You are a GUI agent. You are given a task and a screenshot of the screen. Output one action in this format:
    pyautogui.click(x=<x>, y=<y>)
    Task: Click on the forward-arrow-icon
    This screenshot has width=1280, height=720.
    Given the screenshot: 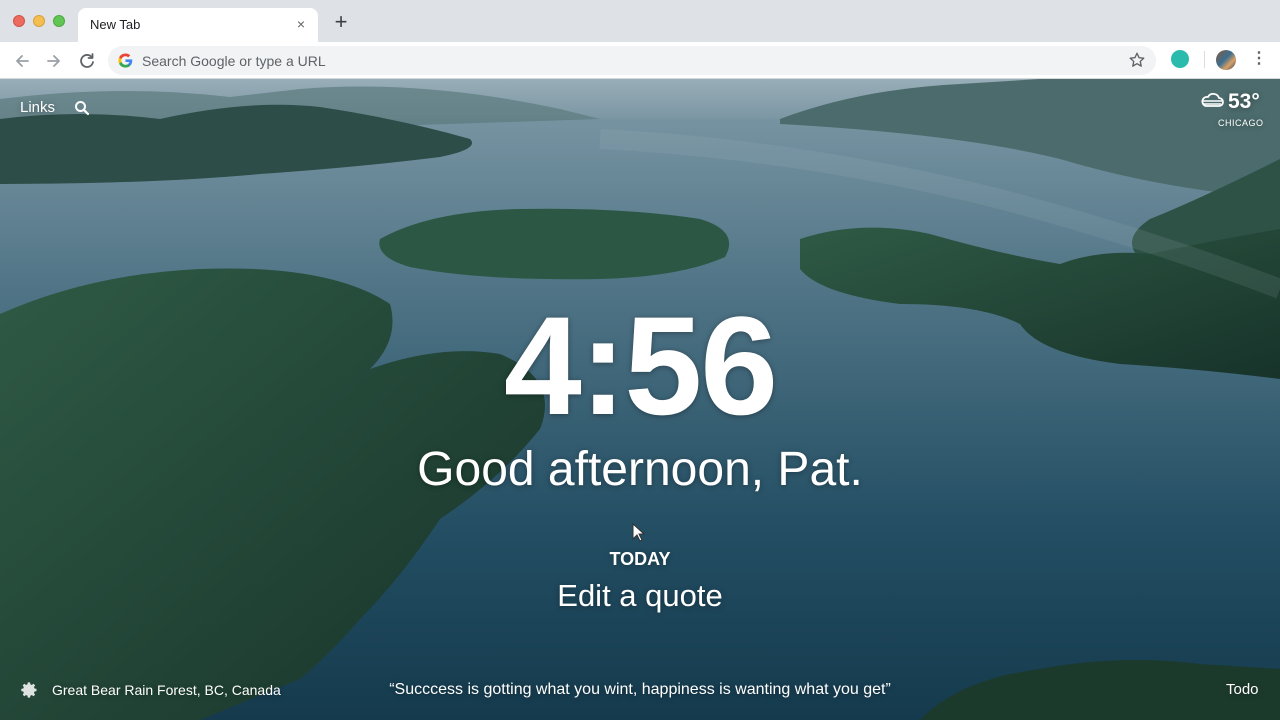 What is the action you would take?
    pyautogui.click(x=54, y=61)
    